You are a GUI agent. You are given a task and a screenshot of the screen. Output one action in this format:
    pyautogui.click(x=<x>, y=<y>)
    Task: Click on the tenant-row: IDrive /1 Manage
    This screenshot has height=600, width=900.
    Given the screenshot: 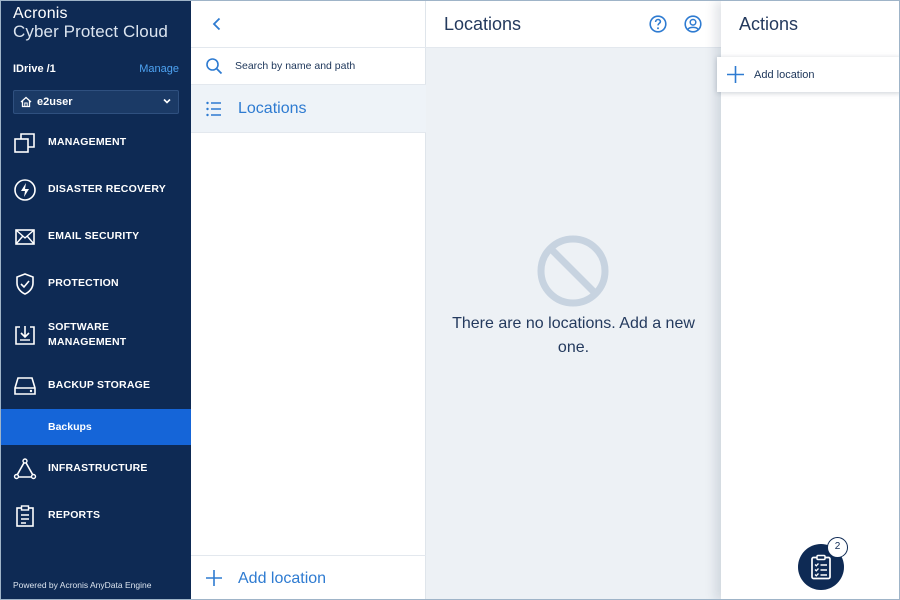 What is the action you would take?
    pyautogui.click(x=96, y=71)
    